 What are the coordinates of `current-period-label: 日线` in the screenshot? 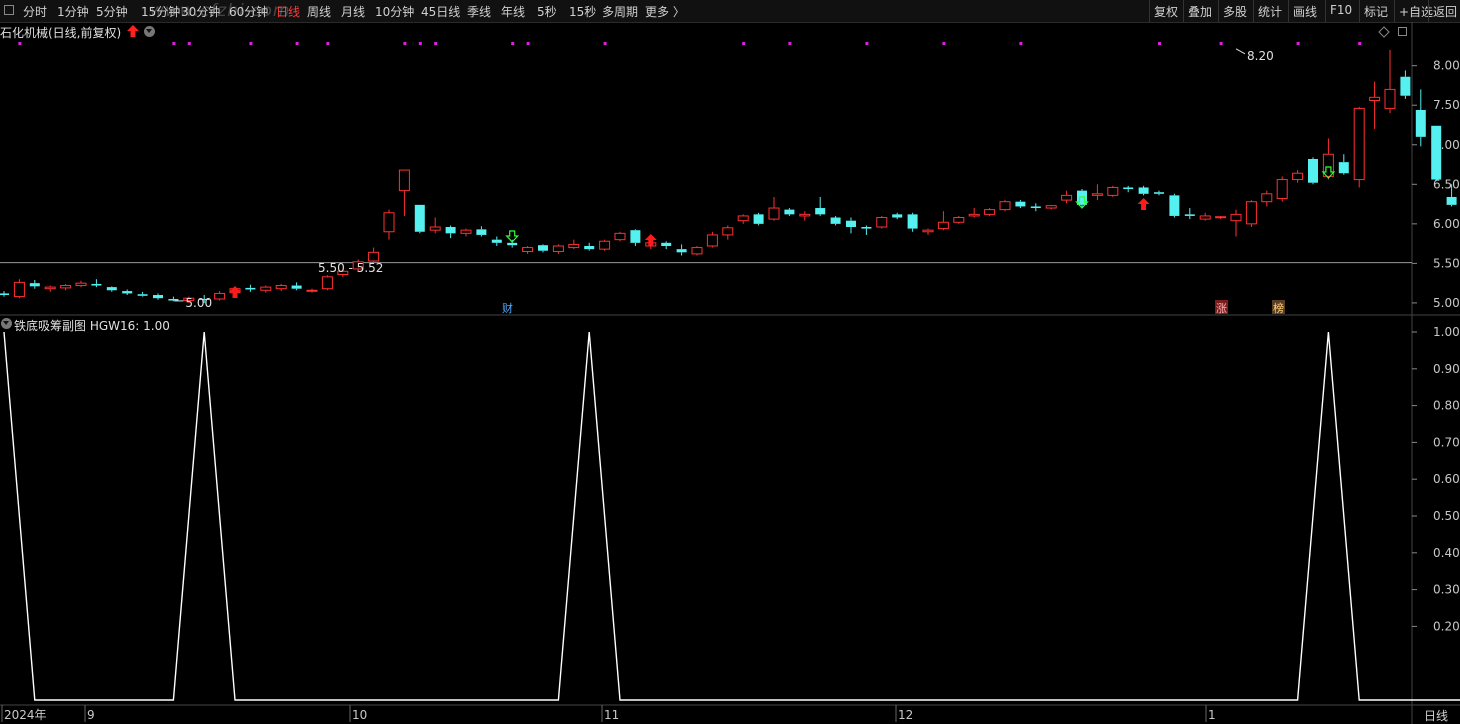 It's located at (1436, 715).